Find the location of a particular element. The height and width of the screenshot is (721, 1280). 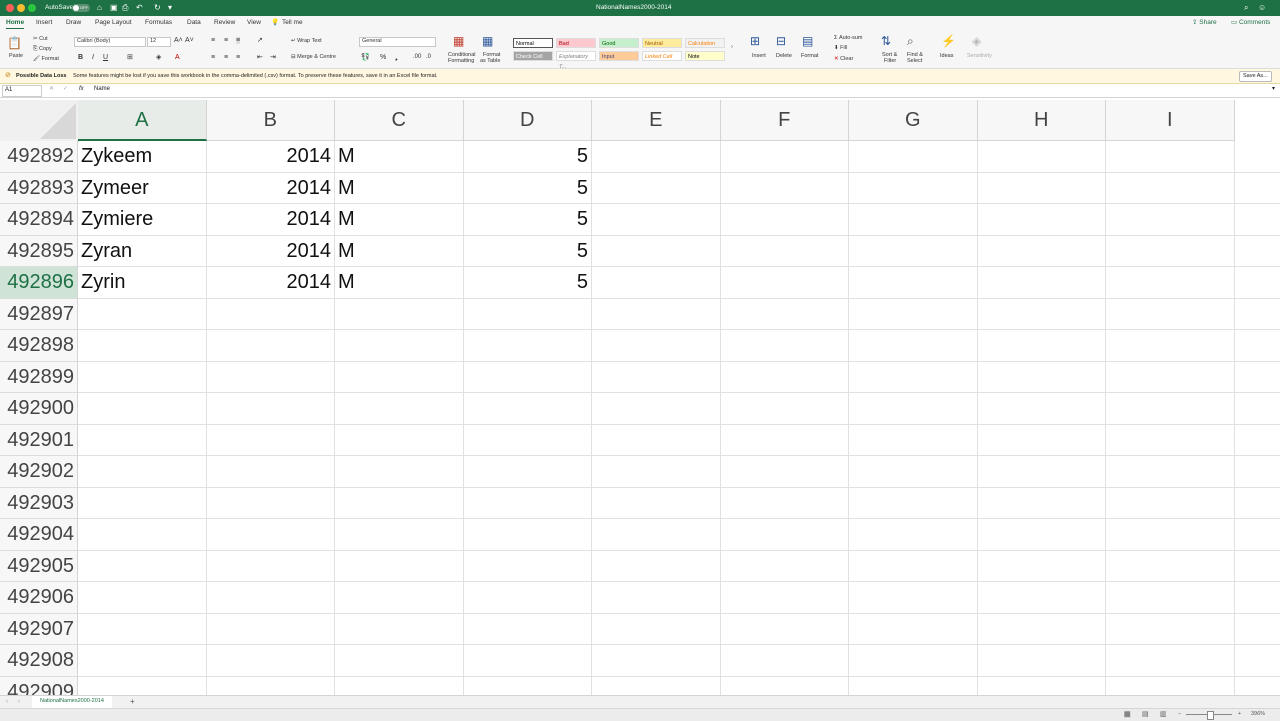

next-sheet-icon: › is located at coordinates (19, 702).